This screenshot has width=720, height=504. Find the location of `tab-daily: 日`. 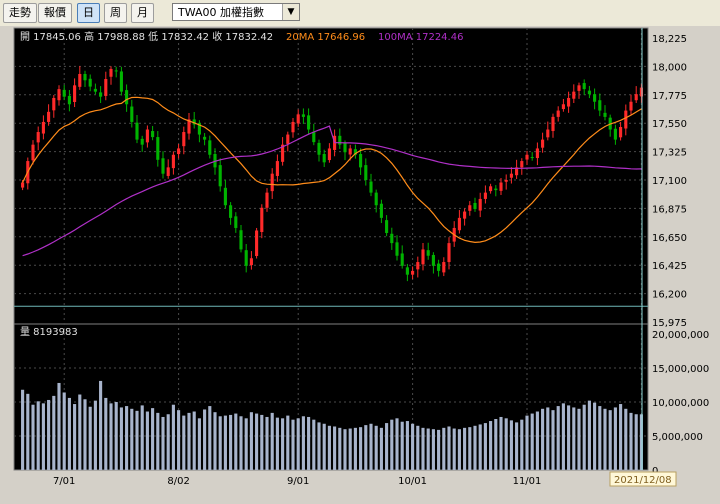

tab-daily: 日 is located at coordinates (88, 13).